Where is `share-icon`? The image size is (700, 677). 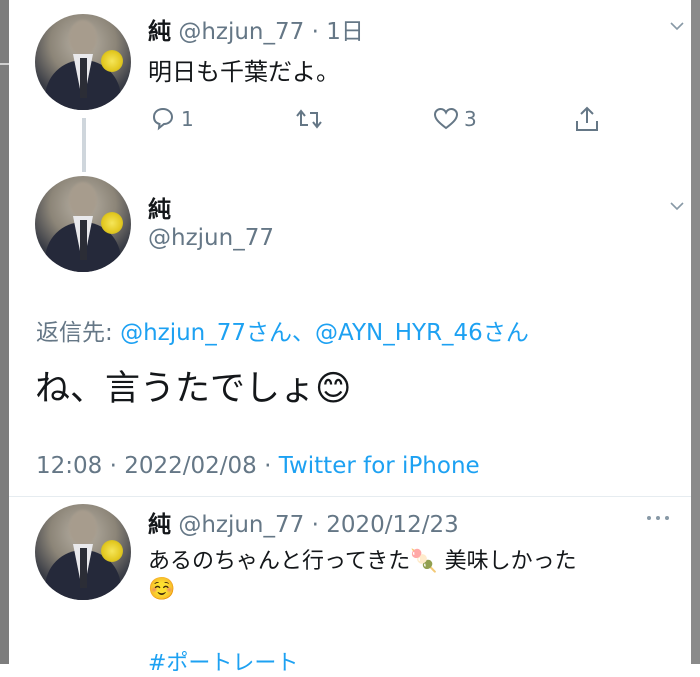 share-icon is located at coordinates (587, 118).